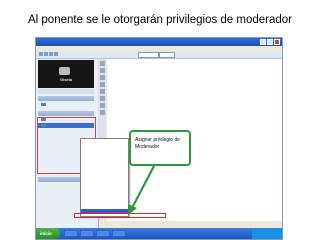 This screenshot has height=240, width=320. What do you see at coordinates (267, 233) in the screenshot?
I see `system-tray` at bounding box center [267, 233].